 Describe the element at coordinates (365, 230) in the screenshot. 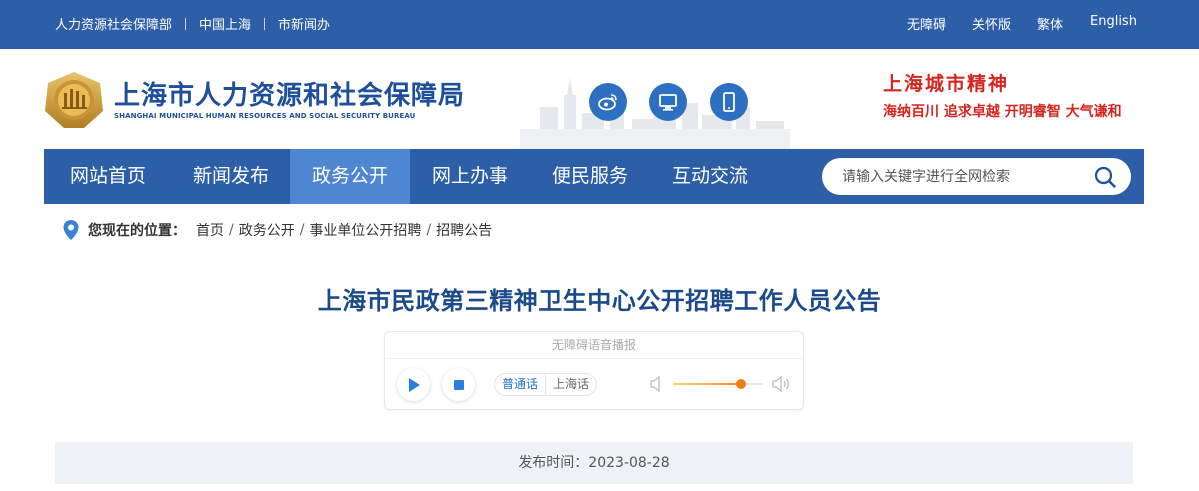

I see `breadcrumb-recruitment: 事业单位公开招聘` at that location.